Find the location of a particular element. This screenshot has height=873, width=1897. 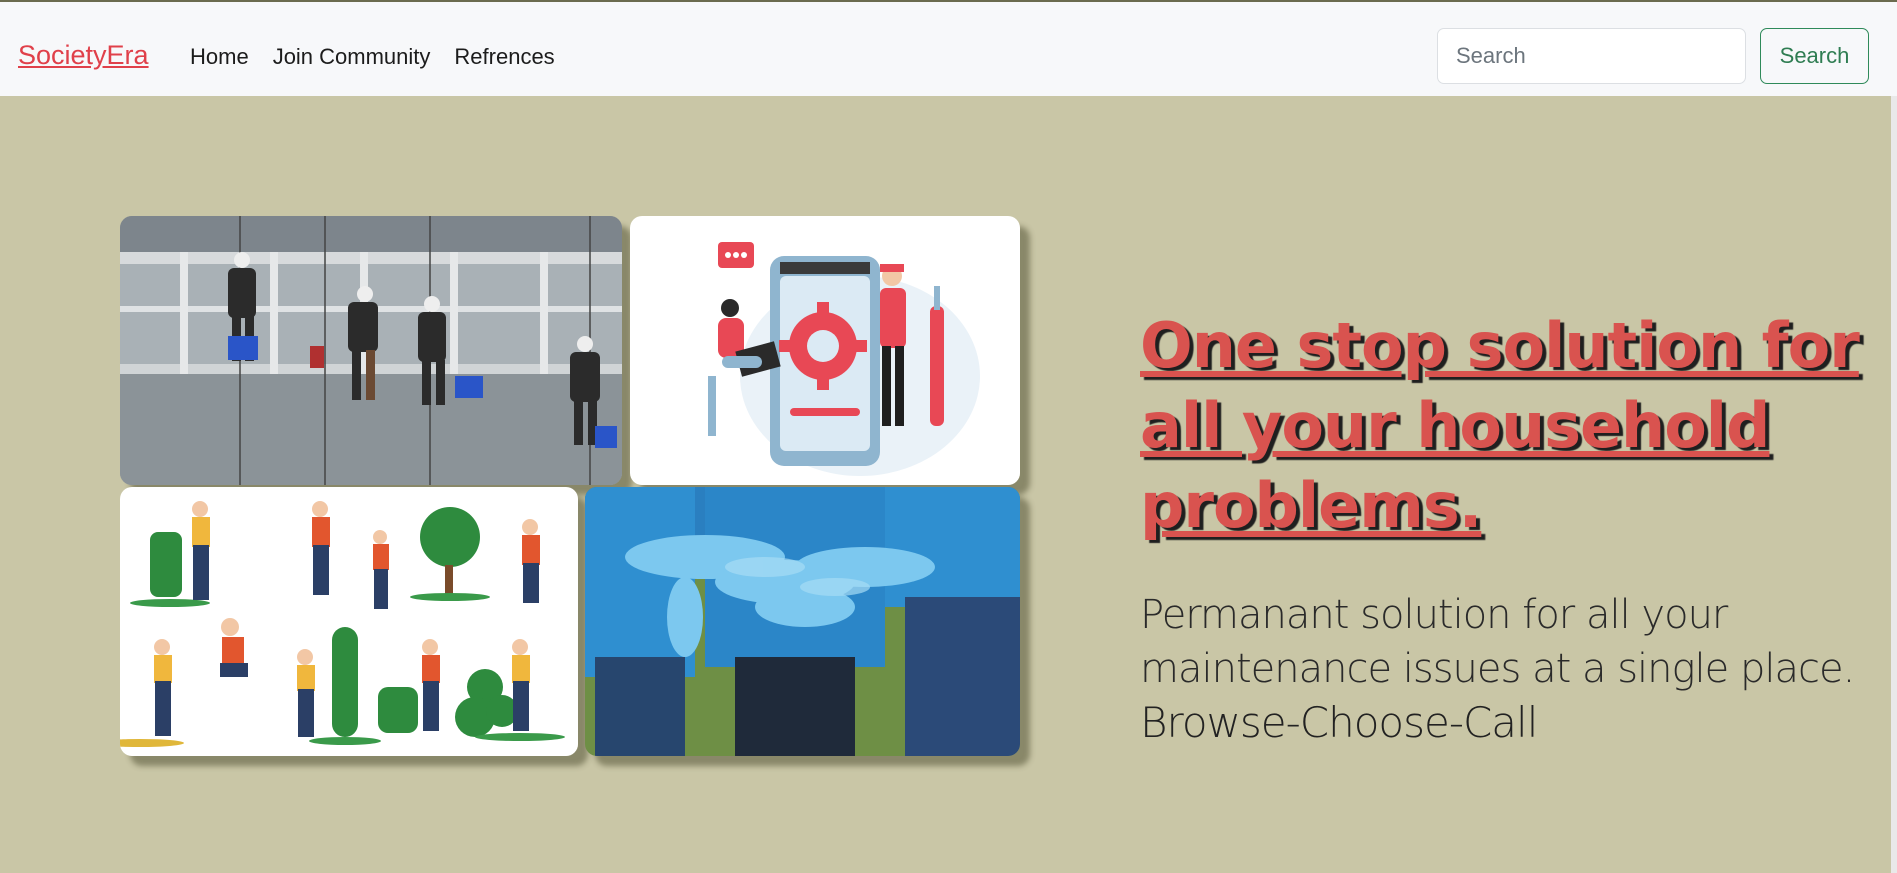

page-scrollbar is located at coordinates (1894, 484).